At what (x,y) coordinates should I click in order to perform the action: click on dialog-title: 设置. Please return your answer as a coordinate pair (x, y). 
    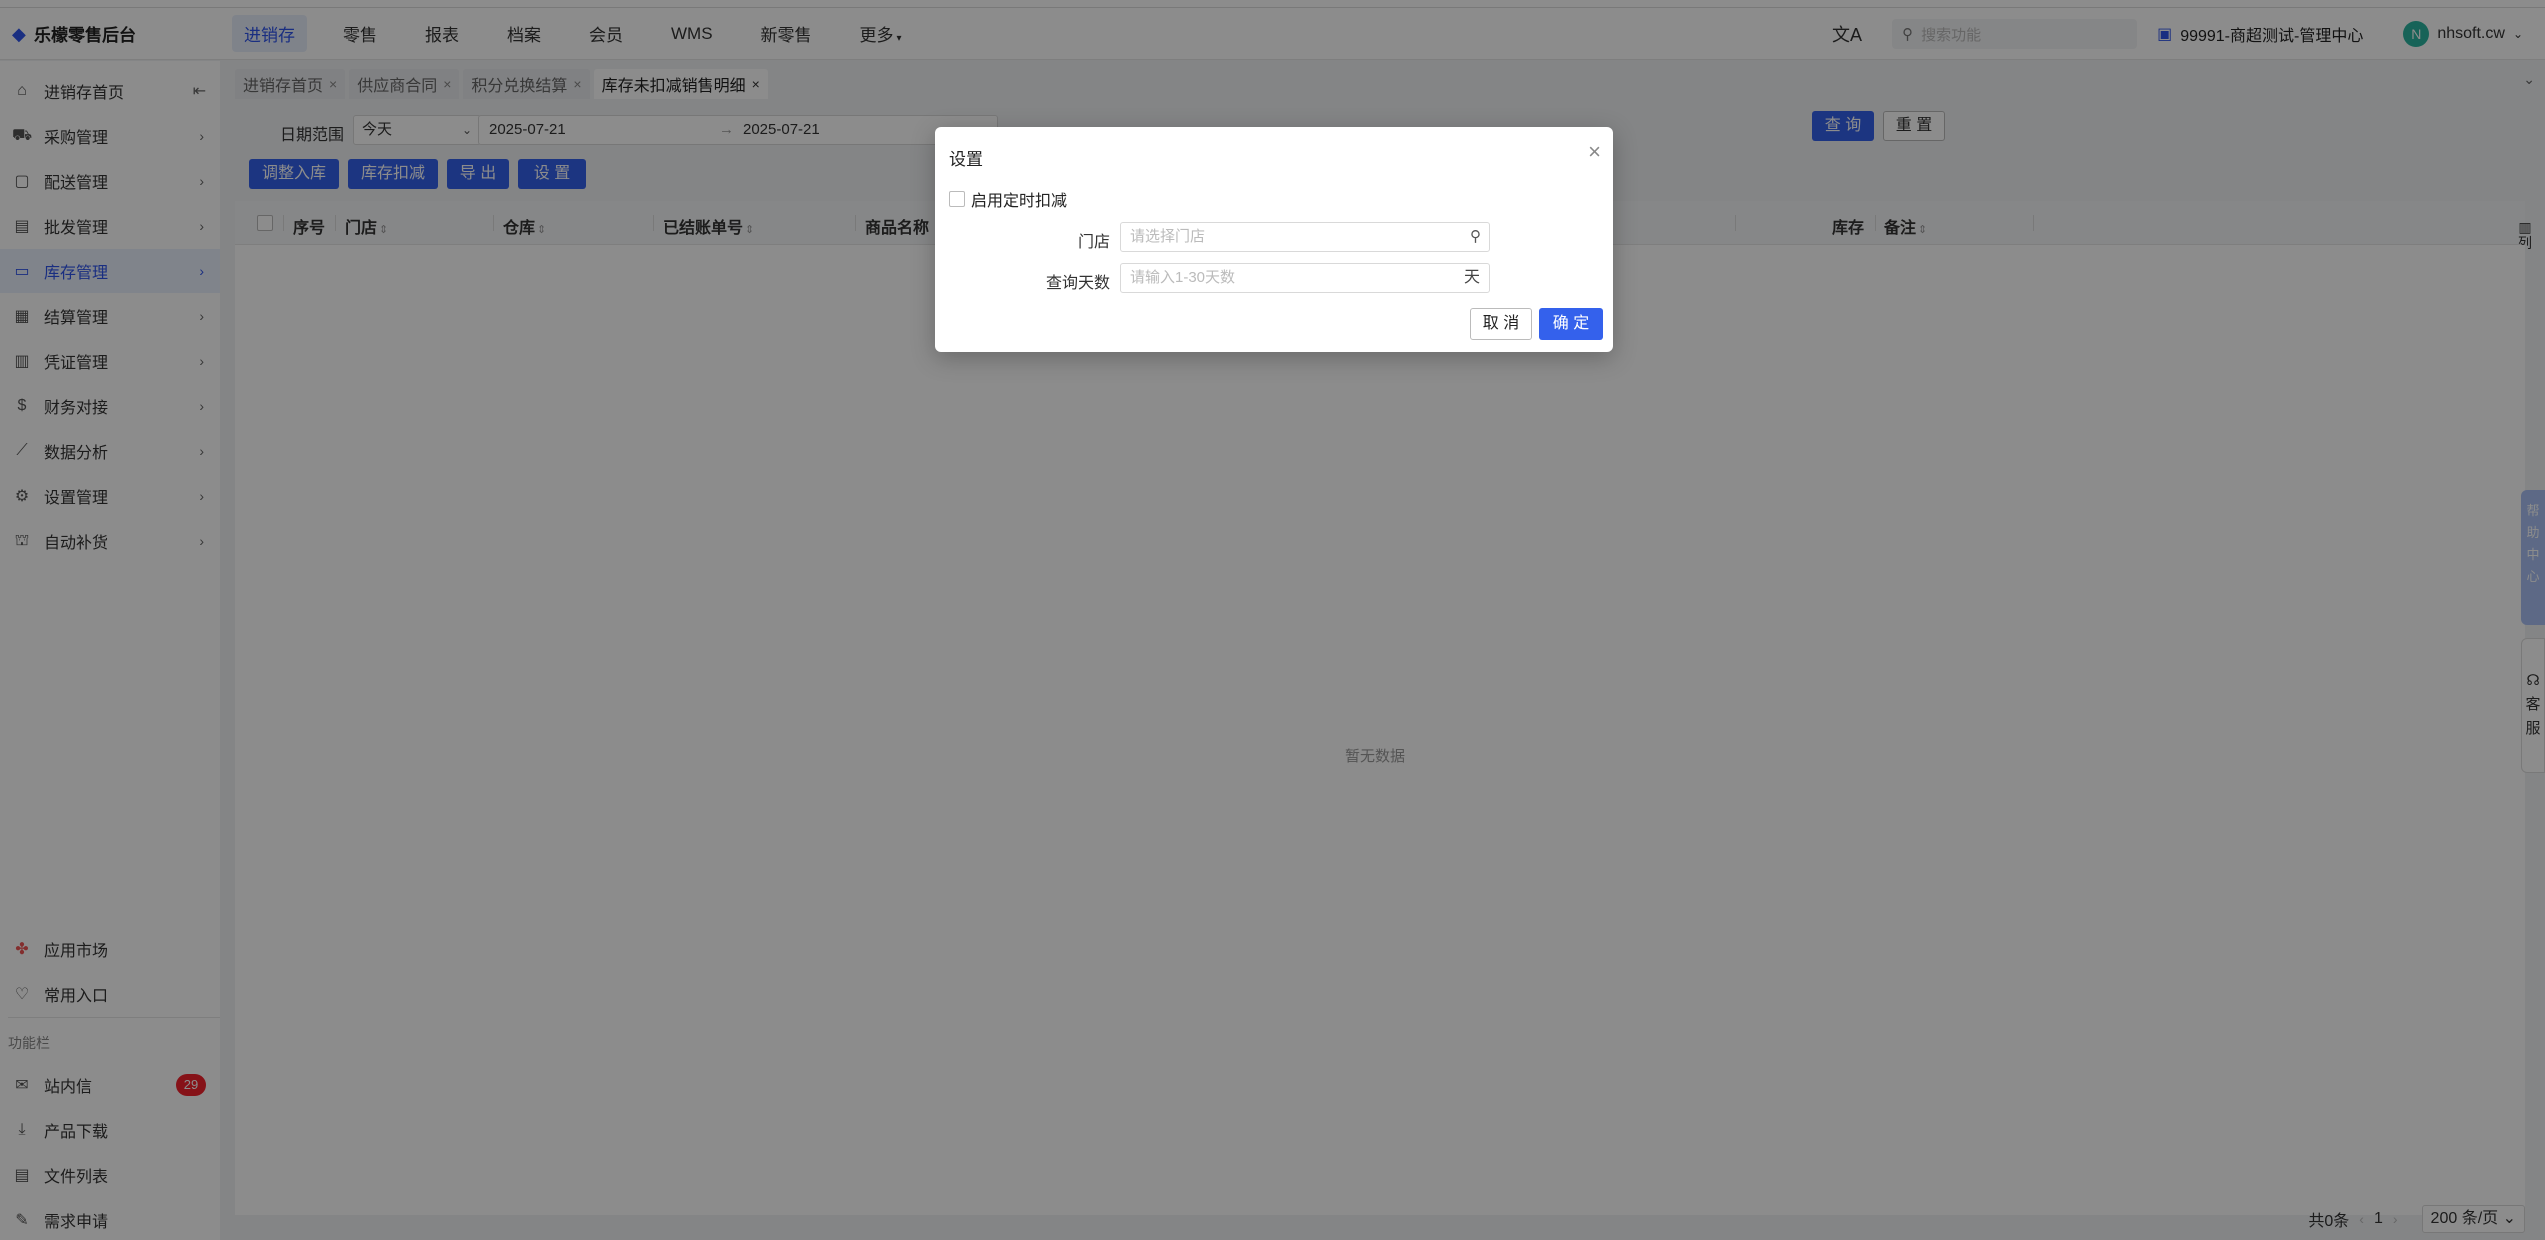
    Looking at the image, I should click on (966, 159).